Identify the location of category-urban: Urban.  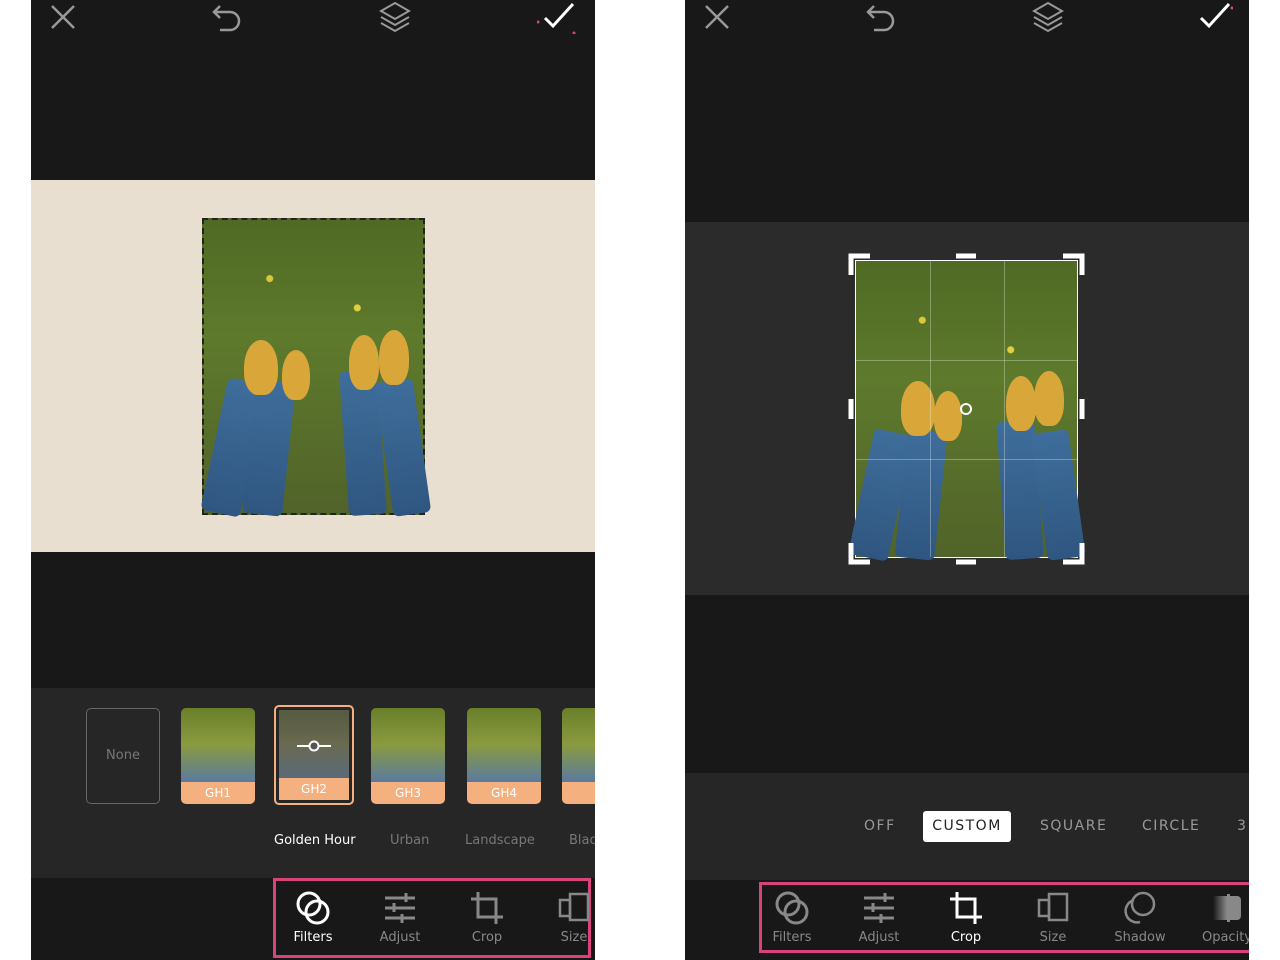
(409, 840).